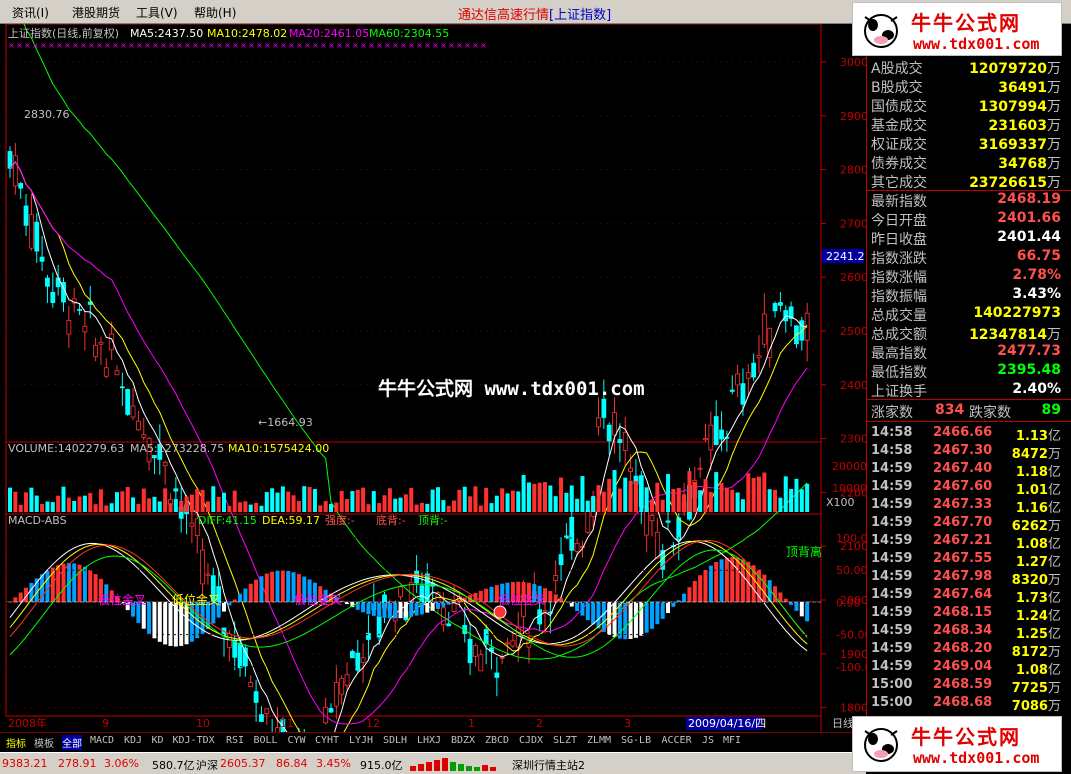 The height and width of the screenshot is (774, 1071). What do you see at coordinates (899, 392) in the screenshot?
I see `stat-label: 上证换手` at bounding box center [899, 392].